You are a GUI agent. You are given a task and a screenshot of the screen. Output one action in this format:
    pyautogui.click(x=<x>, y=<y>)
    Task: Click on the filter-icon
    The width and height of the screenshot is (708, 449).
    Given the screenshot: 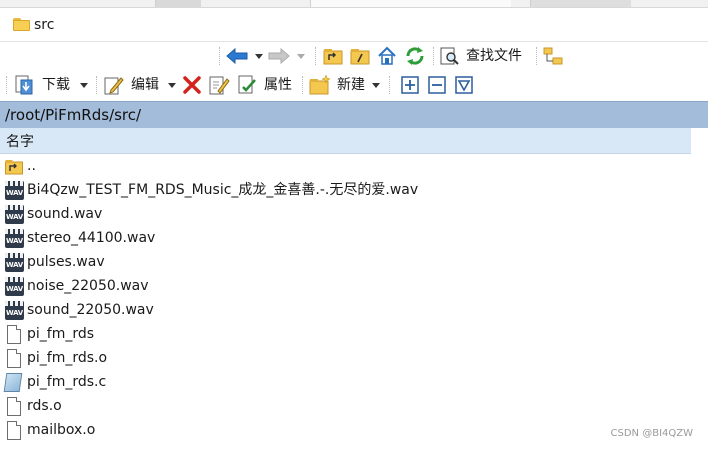 What is the action you would take?
    pyautogui.click(x=464, y=85)
    